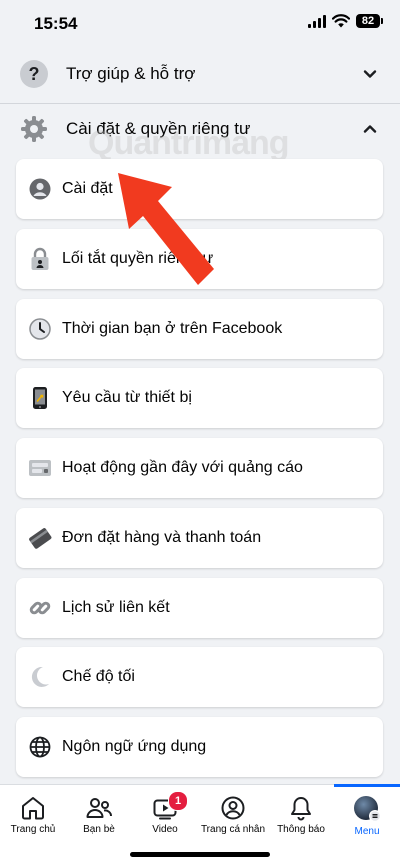  Describe the element at coordinates (199, 608) in the screenshot. I see `menu-item-link-history: Lịch sử liên kết` at that location.